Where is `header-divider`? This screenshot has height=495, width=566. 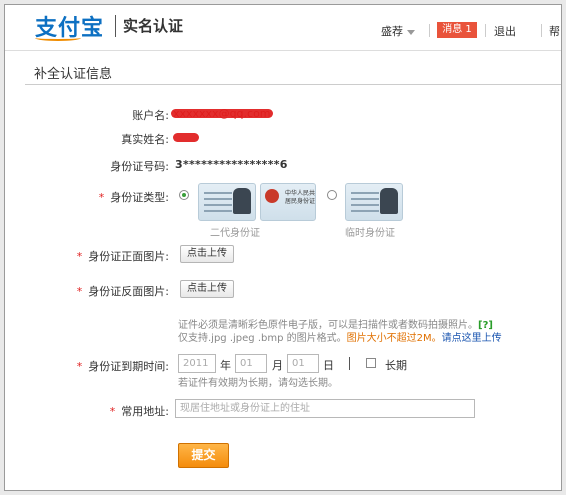
header-divider is located at coordinates (283, 50).